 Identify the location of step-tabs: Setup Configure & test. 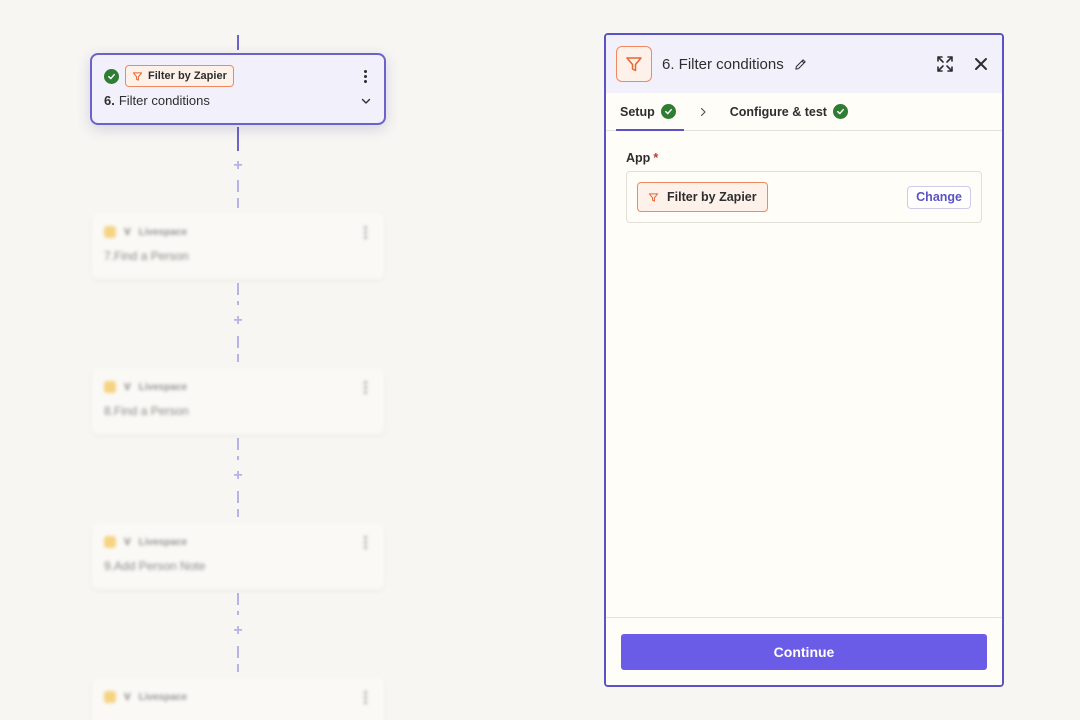
(804, 112).